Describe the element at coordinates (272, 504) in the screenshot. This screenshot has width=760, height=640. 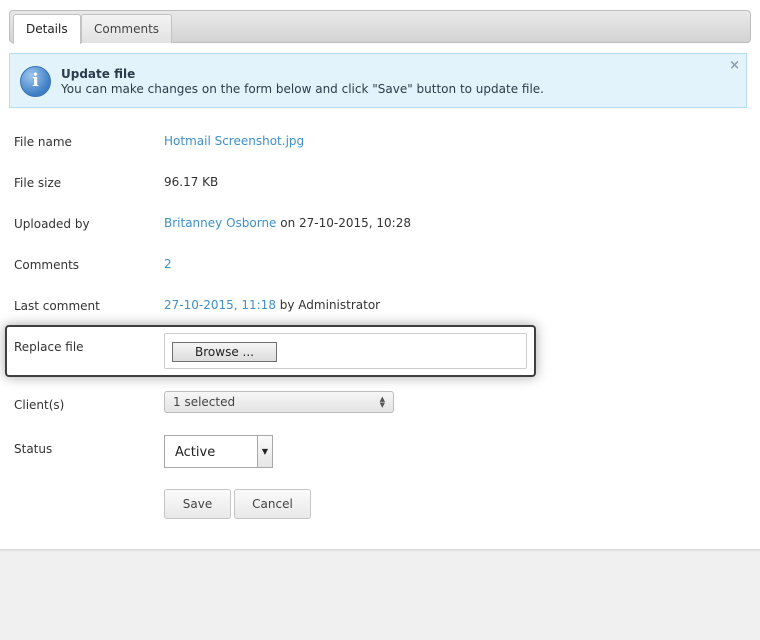
I see `cancel-button: Cancel` at that location.